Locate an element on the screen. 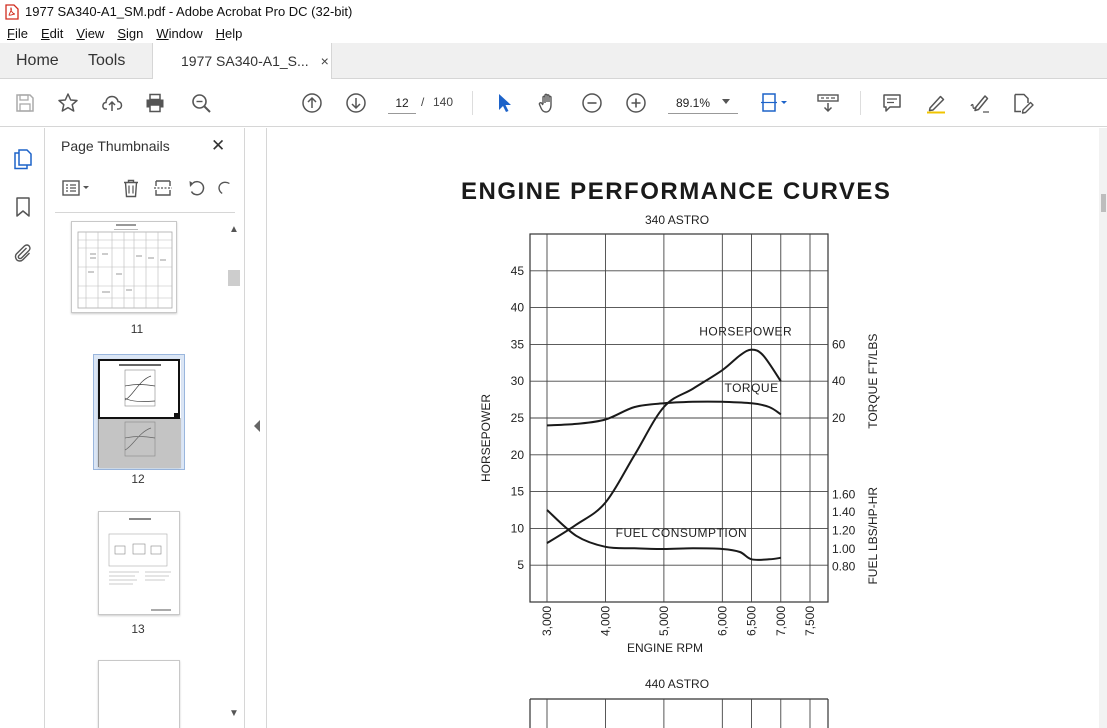 The image size is (1107, 728). panel-toolbar is located at coordinates (147, 189).